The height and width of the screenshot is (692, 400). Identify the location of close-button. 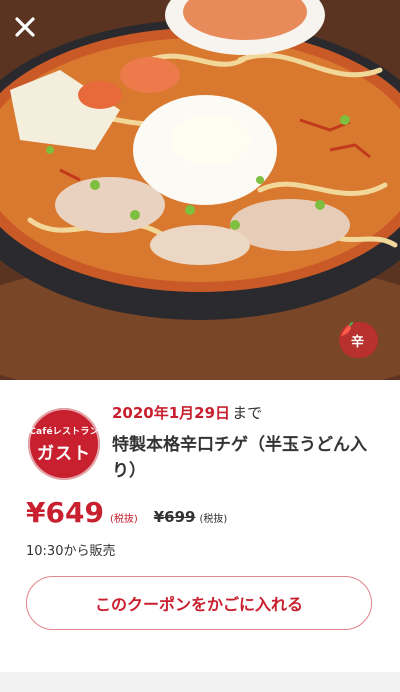
(30, 32).